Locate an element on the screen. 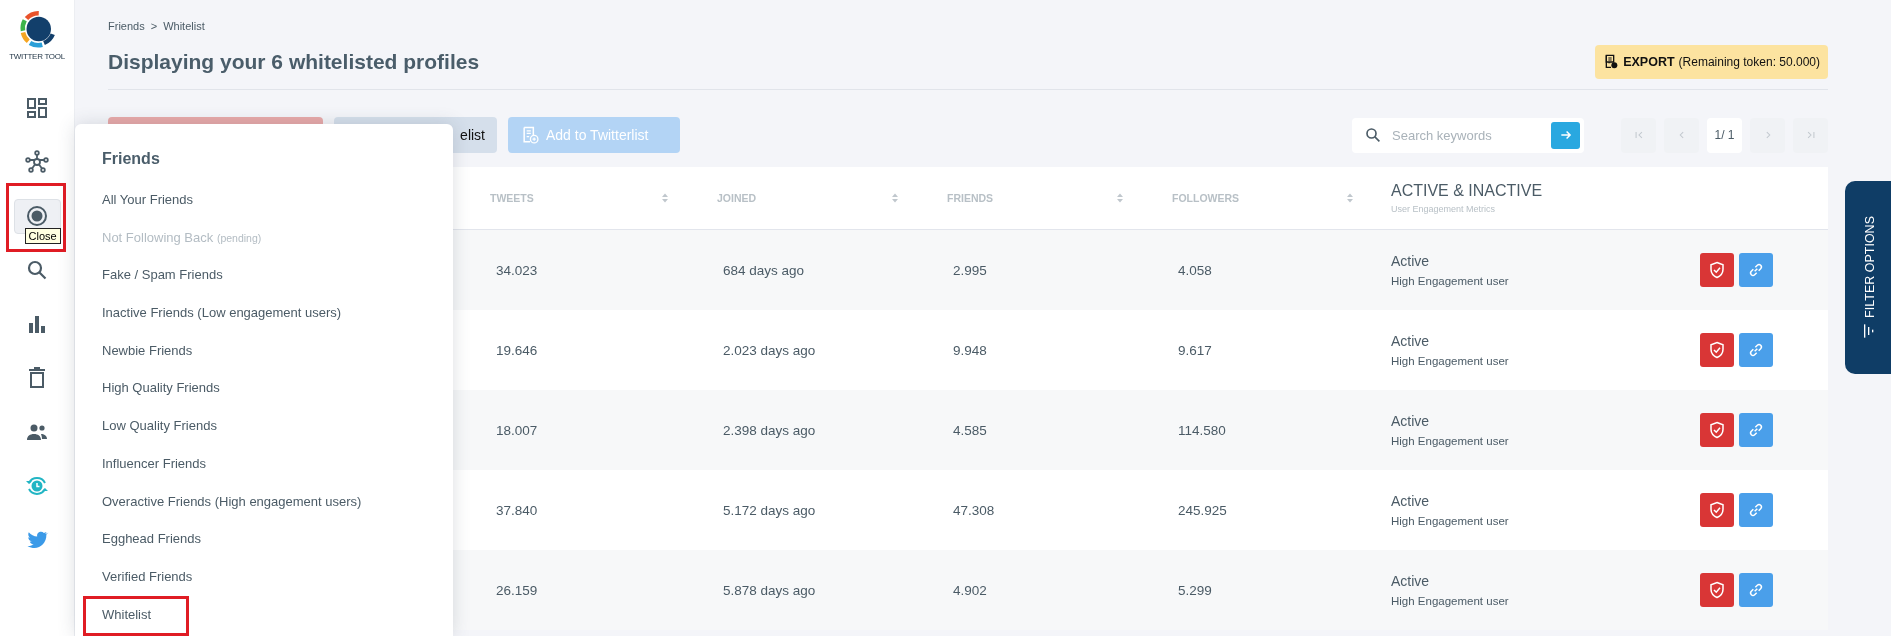 The image size is (1891, 636). menu-item: Influencer Friends is located at coordinates (154, 472).